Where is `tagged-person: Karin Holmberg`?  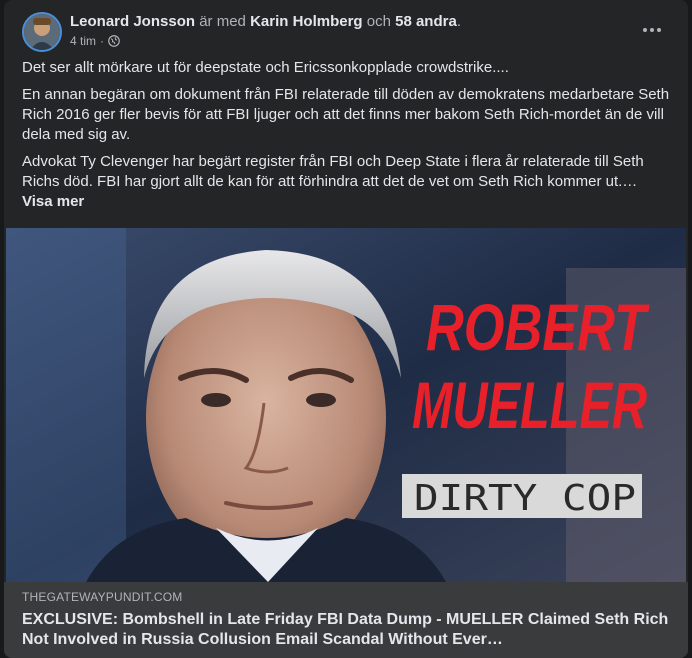
tagged-person: Karin Holmberg is located at coordinates (306, 21).